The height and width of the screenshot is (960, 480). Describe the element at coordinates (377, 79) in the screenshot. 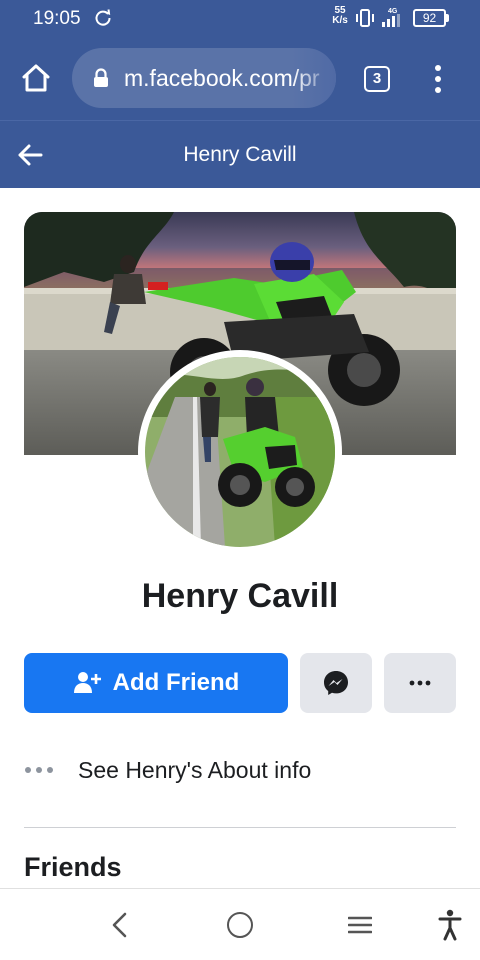

I see `tab-switcher-button: 3` at that location.